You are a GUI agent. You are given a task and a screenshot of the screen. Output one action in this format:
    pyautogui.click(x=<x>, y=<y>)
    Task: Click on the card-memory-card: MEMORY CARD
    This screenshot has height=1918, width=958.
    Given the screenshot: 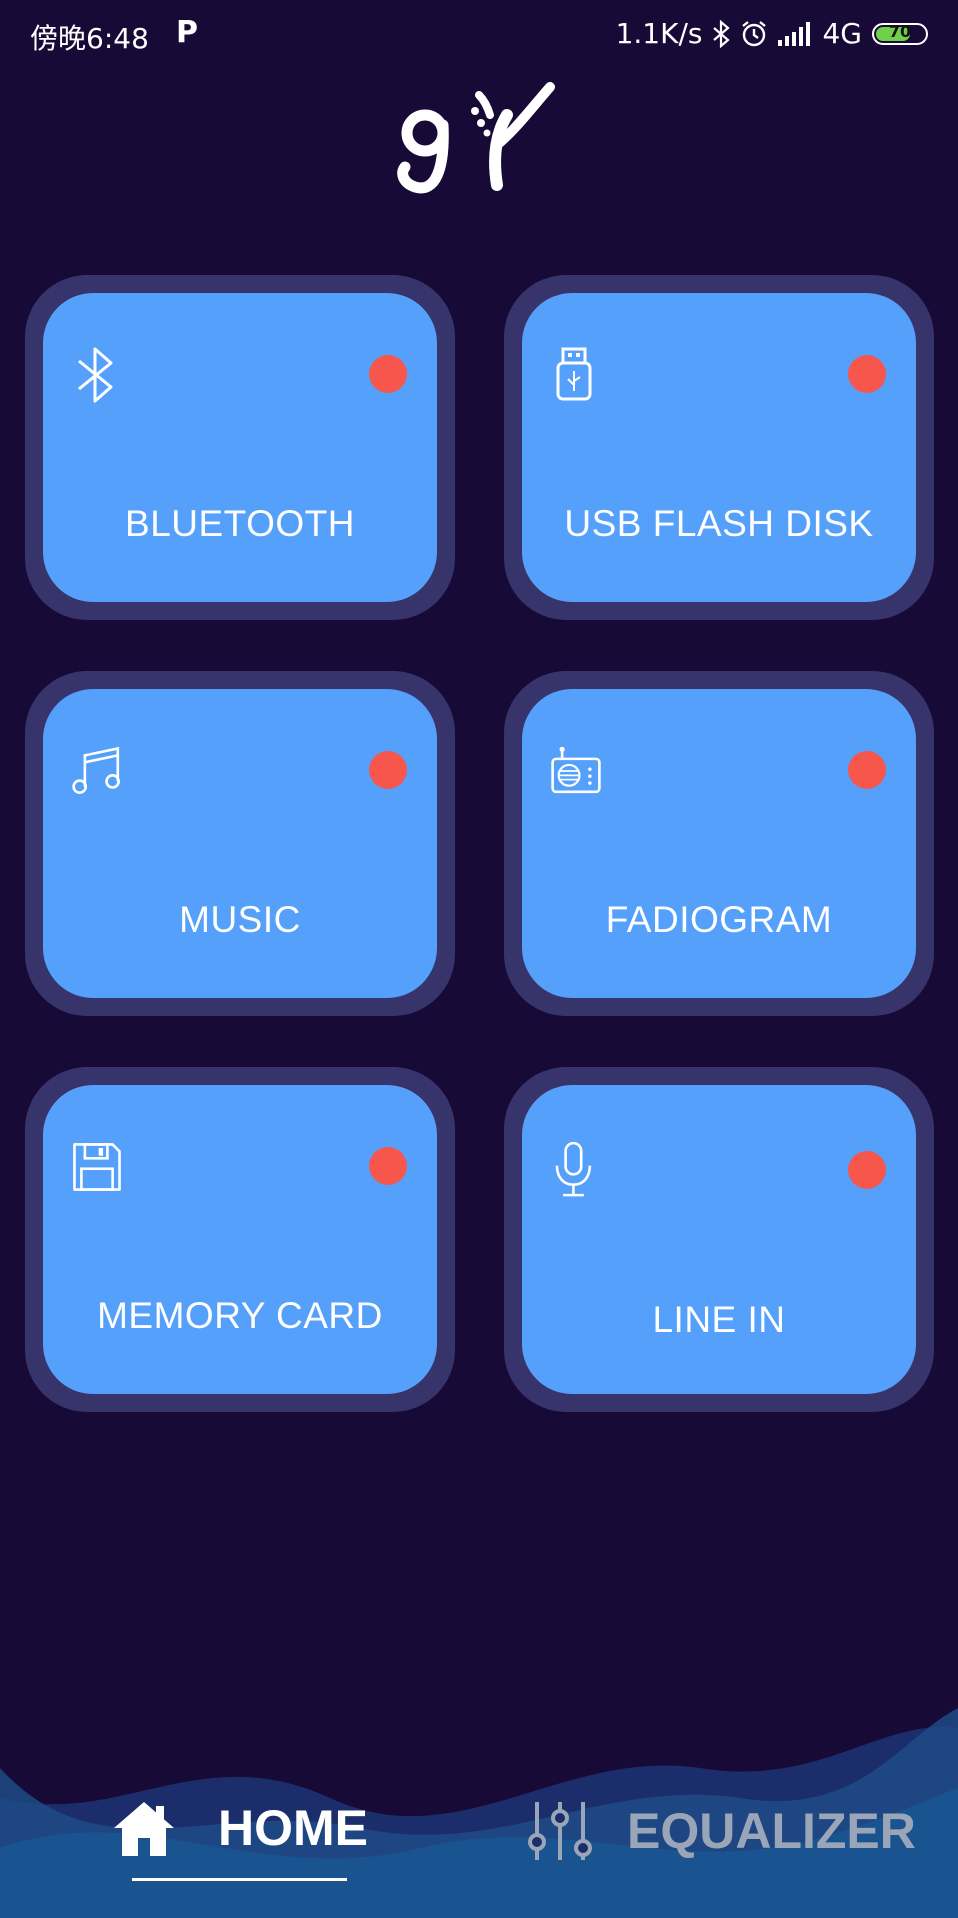 What is the action you would take?
    pyautogui.click(x=240, y=1239)
    